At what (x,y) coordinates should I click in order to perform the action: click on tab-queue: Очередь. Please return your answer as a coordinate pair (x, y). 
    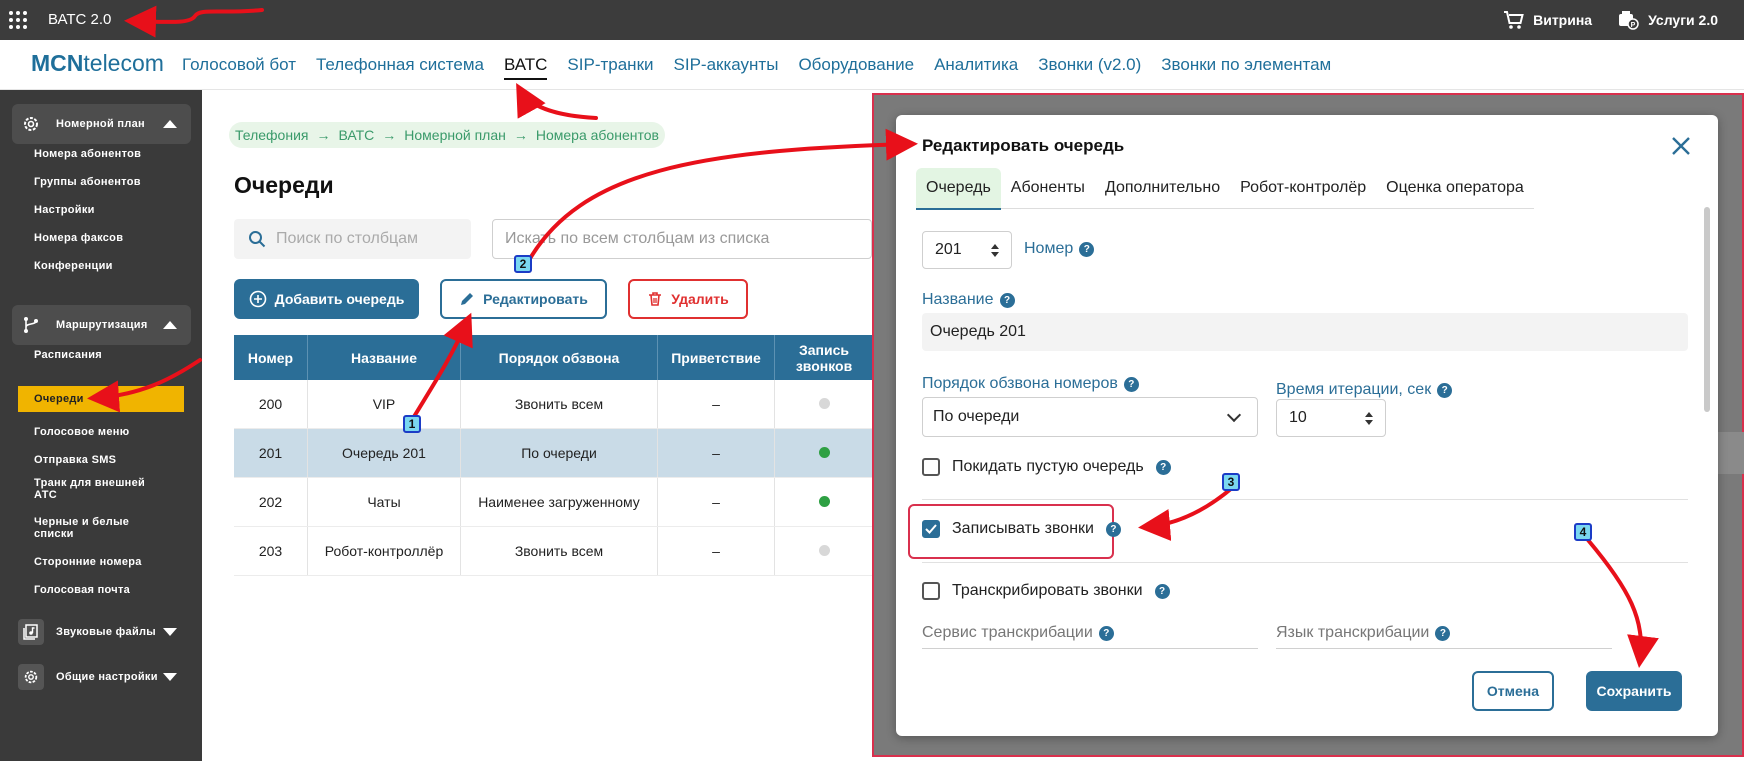
    Looking at the image, I should click on (958, 189).